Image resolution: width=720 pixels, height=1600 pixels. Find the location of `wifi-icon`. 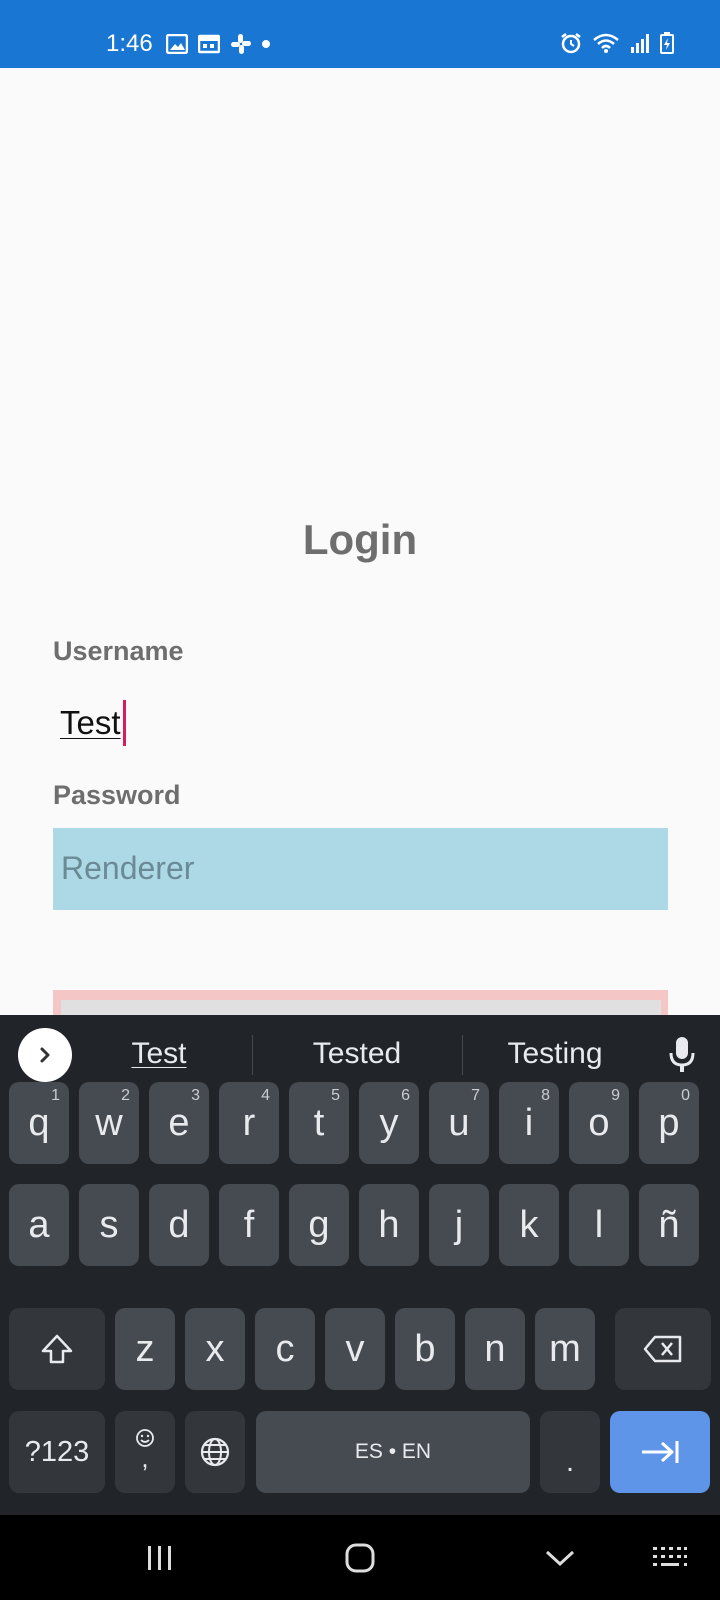

wifi-icon is located at coordinates (606, 43).